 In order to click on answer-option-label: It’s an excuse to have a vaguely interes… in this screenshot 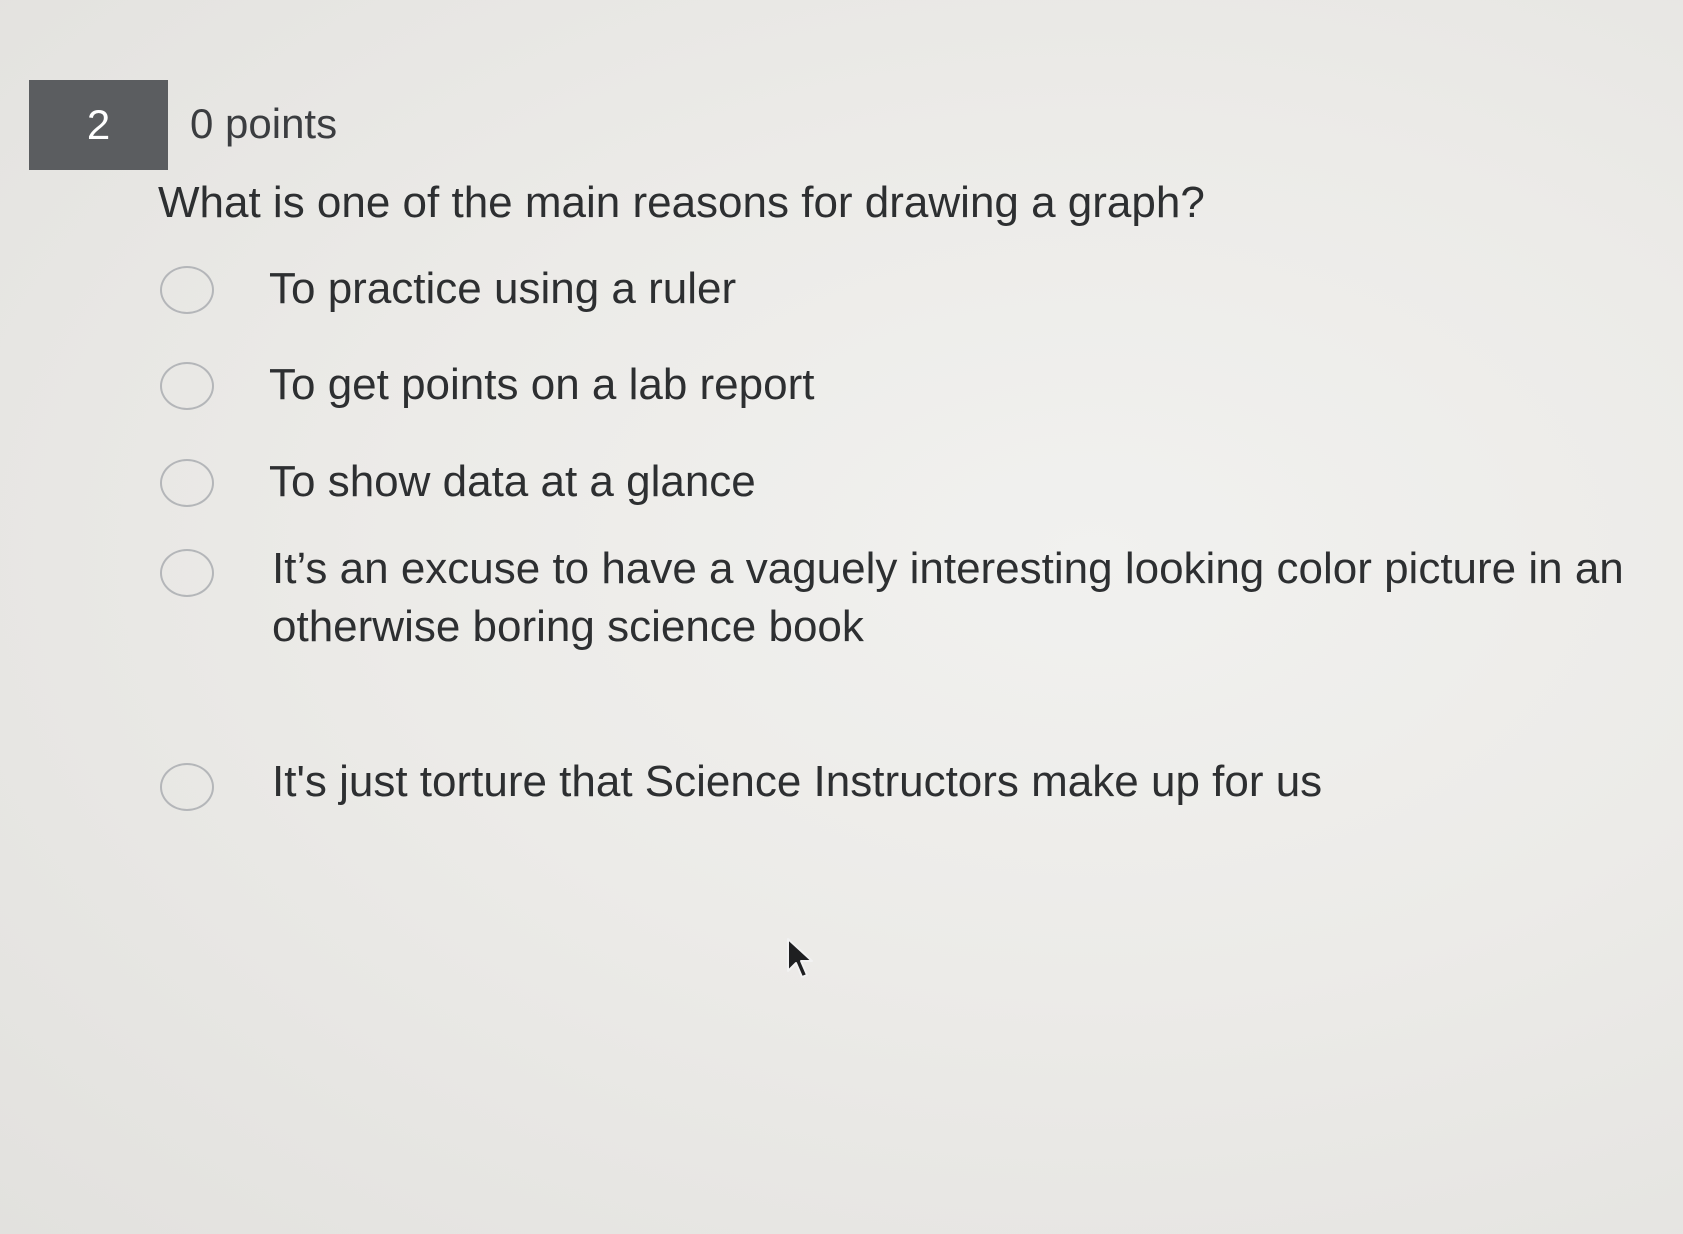, I will do `click(948, 597)`.